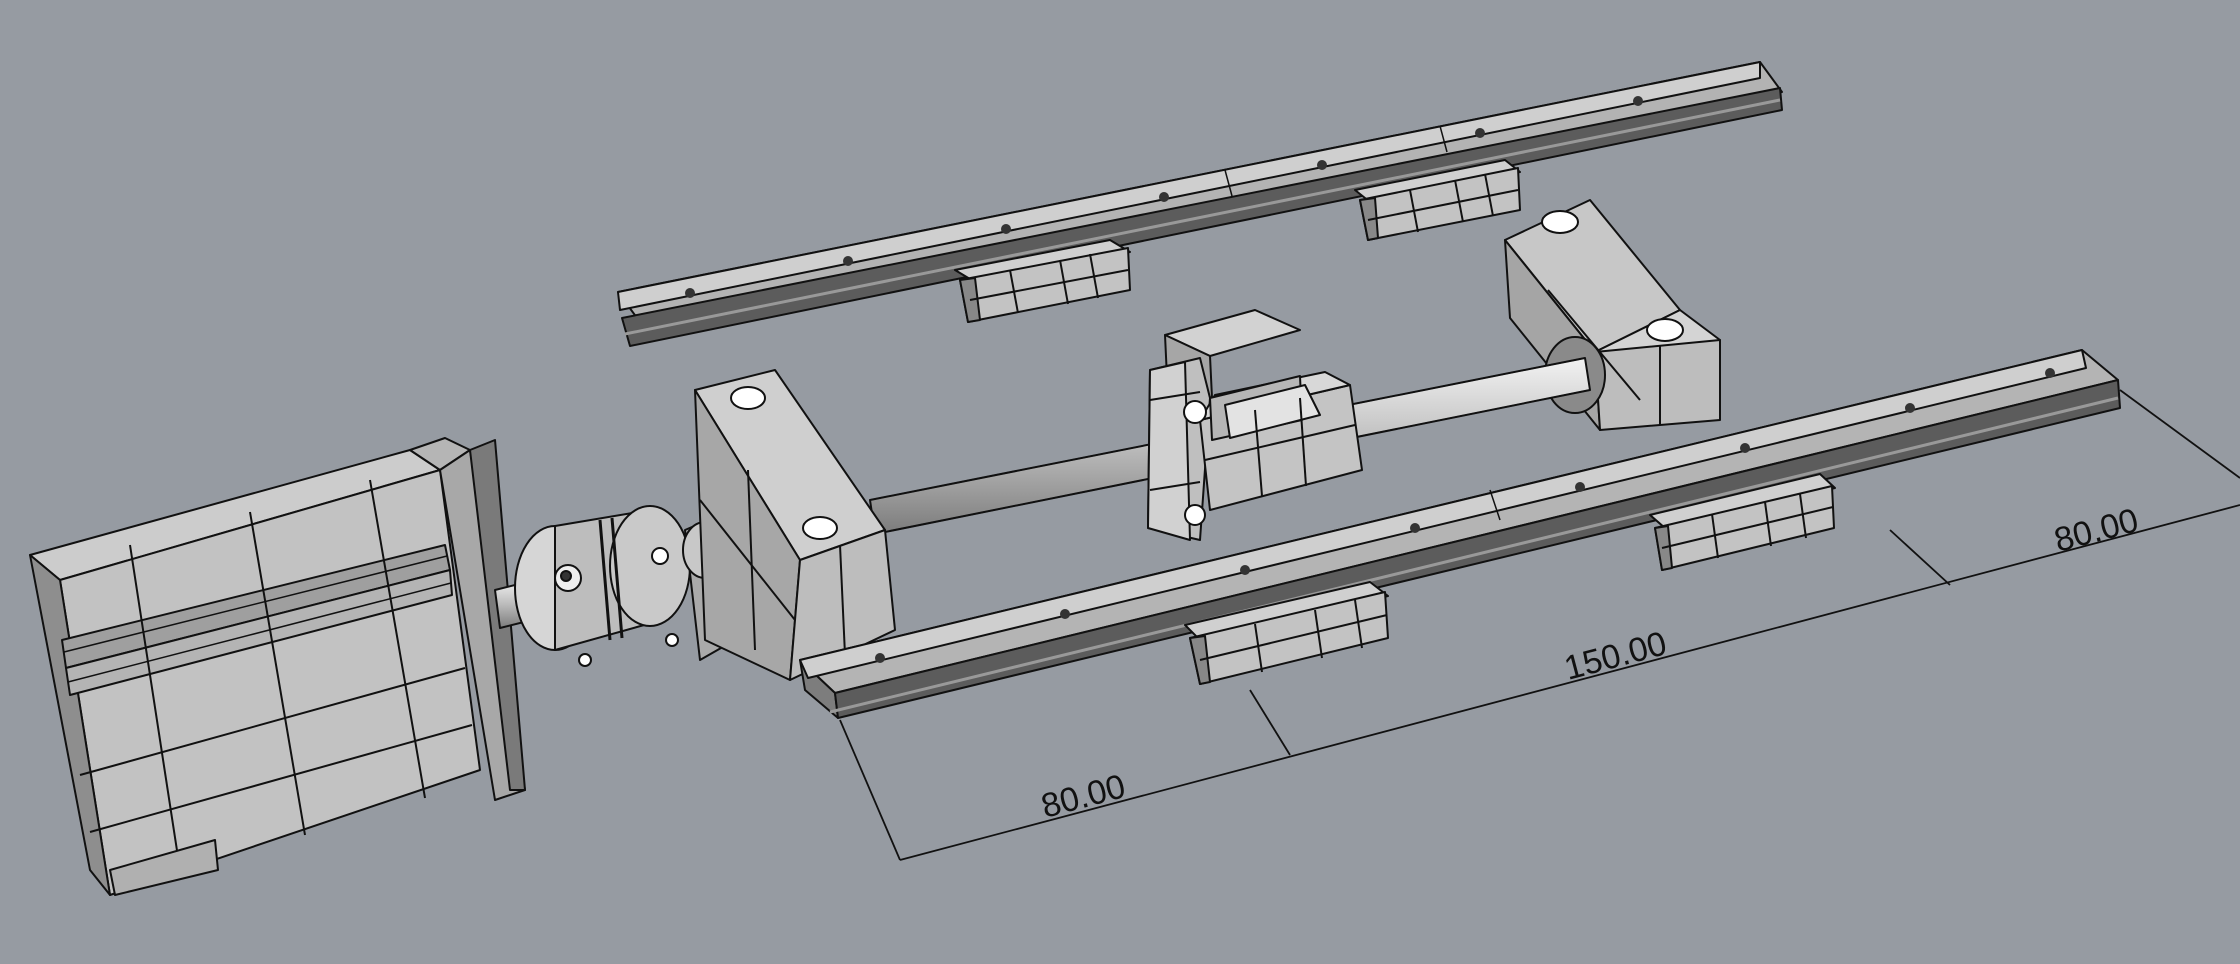 Image resolution: width=2240 pixels, height=964 pixels. Describe the element at coordinates (285, 666) in the screenshot. I see `stepper-motor` at that location.